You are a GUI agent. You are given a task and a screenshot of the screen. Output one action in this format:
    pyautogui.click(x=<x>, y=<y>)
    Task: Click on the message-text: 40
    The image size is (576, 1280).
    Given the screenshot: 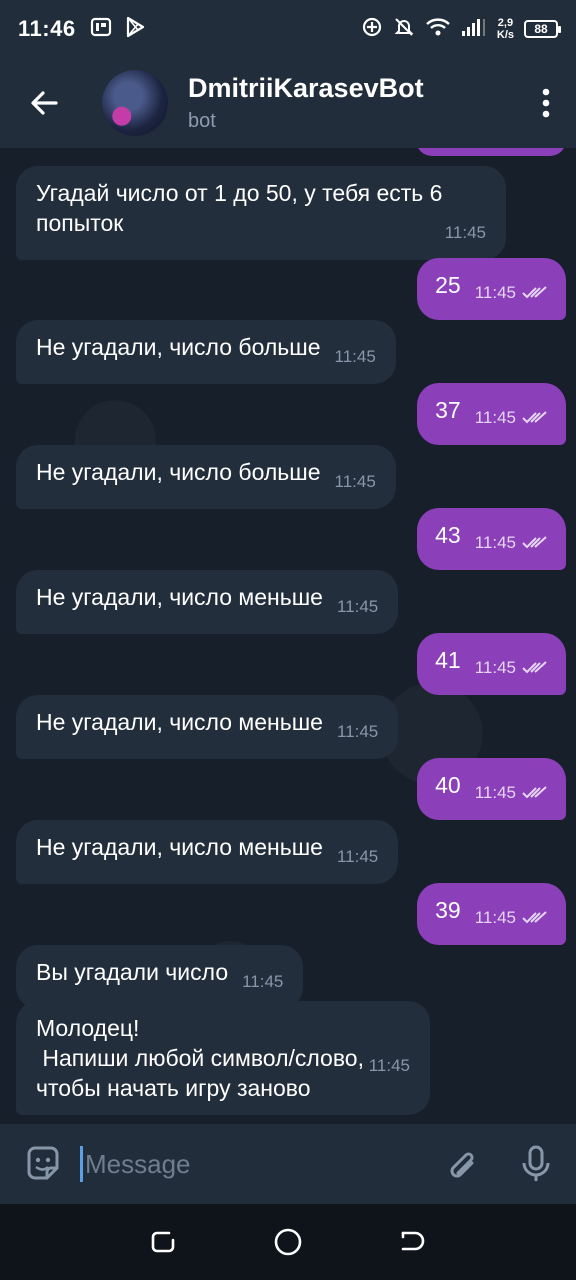 What is the action you would take?
    pyautogui.click(x=448, y=785)
    